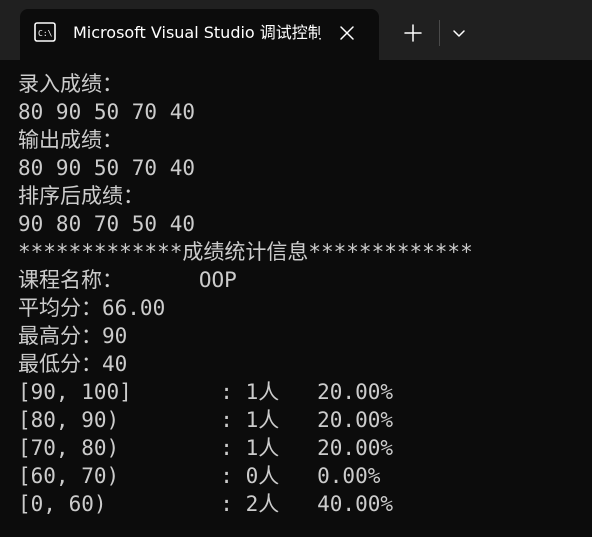 The image size is (592, 537). Describe the element at coordinates (206, 392) in the screenshot. I see `console-line: [90, 100] : 1人 20.00%` at that location.